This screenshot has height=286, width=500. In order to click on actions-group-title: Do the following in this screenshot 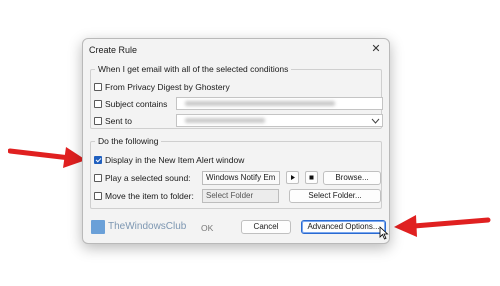, I will do `click(128, 141)`.